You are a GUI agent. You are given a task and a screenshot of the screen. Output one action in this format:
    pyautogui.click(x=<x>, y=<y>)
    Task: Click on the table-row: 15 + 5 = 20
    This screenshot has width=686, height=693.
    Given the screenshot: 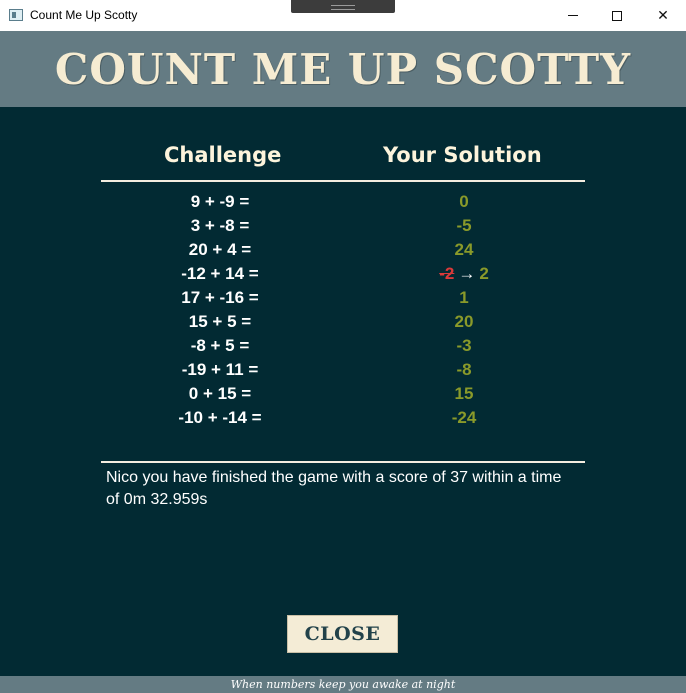 What is the action you would take?
    pyautogui.click(x=343, y=322)
    